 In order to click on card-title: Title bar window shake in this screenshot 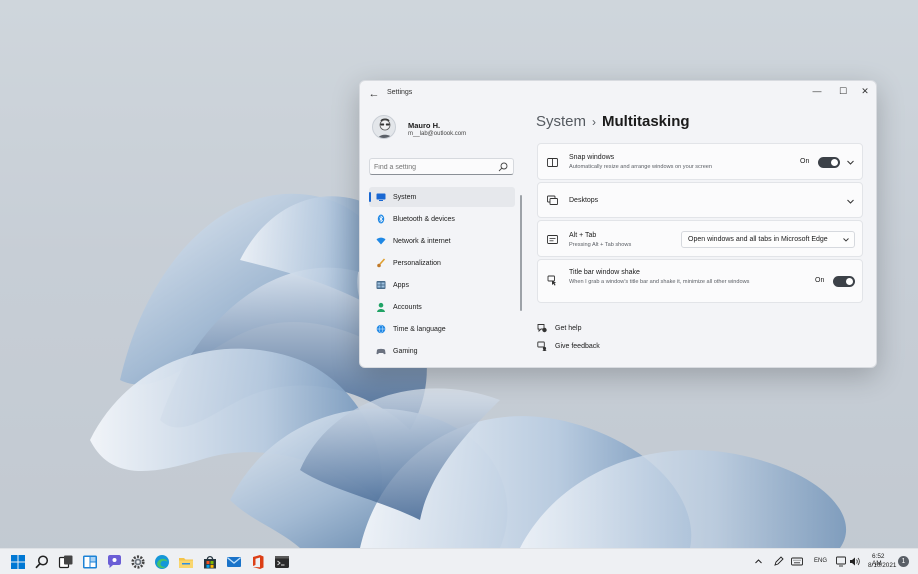, I will do `click(604, 272)`.